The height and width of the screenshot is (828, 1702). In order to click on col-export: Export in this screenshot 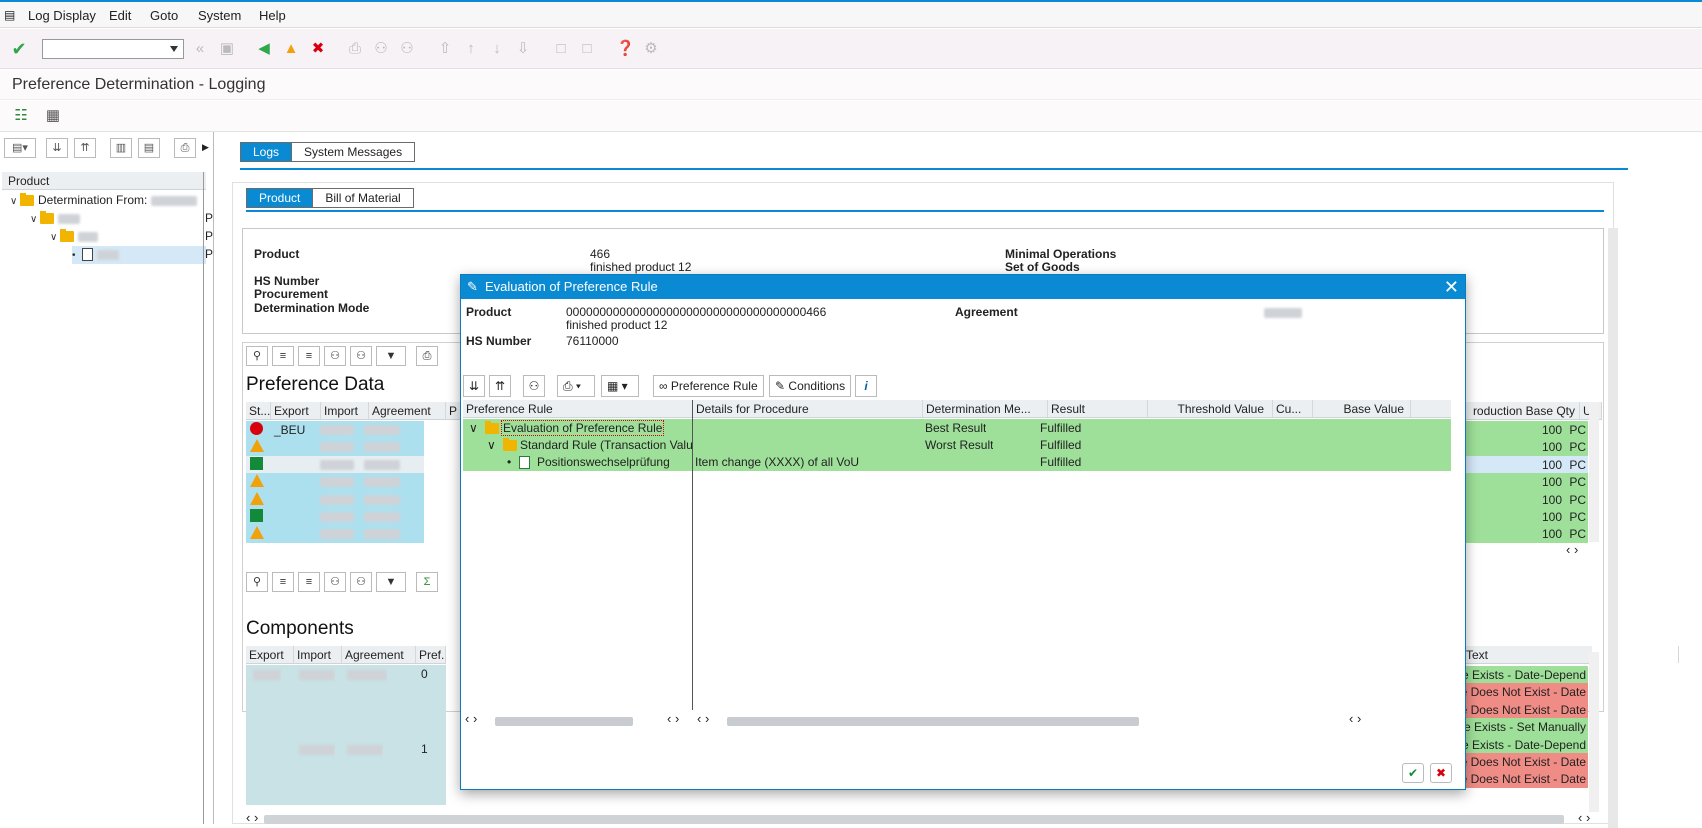, I will do `click(296, 410)`.